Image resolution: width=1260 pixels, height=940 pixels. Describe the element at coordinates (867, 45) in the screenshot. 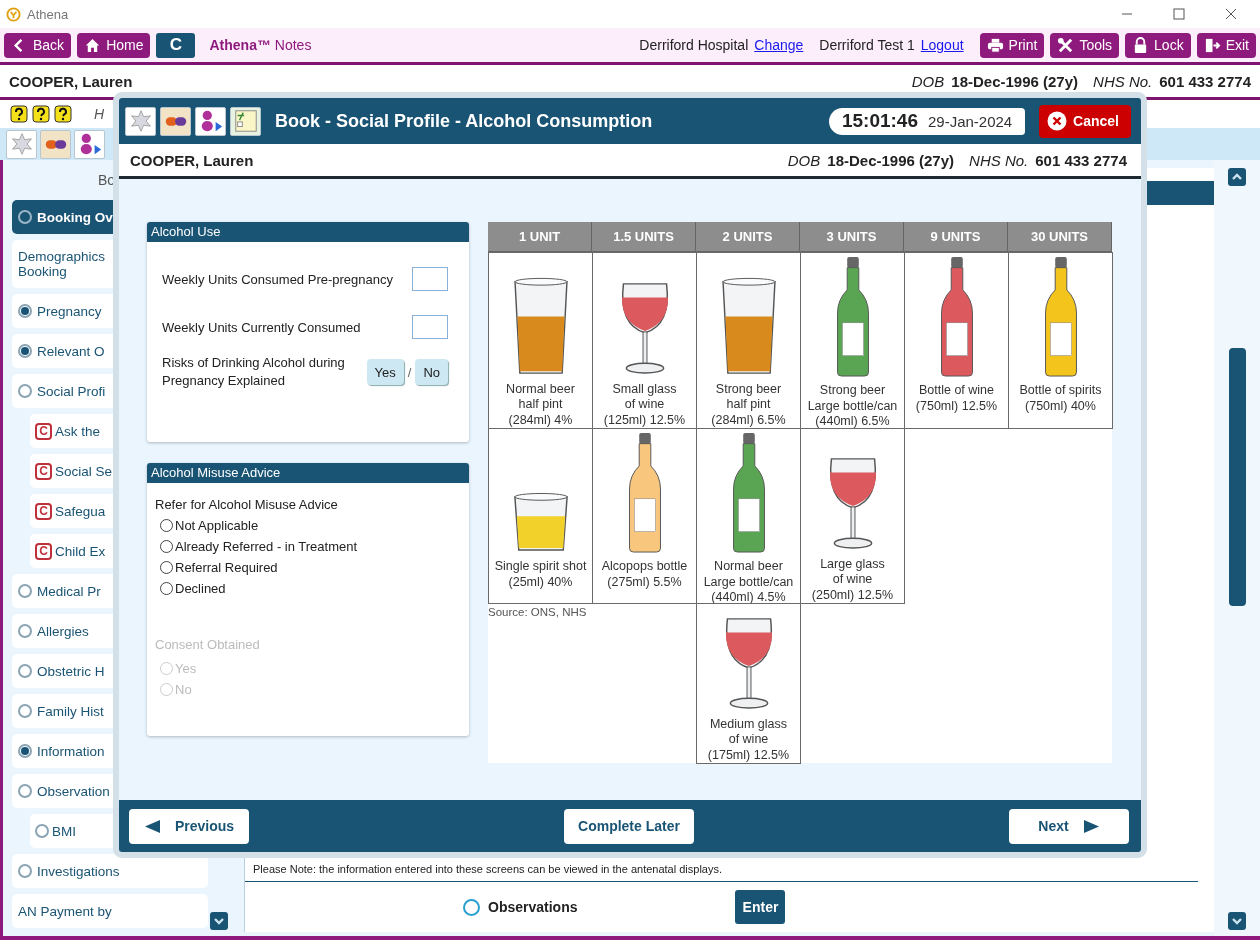

I see `user-name: Derriford Test 1` at that location.